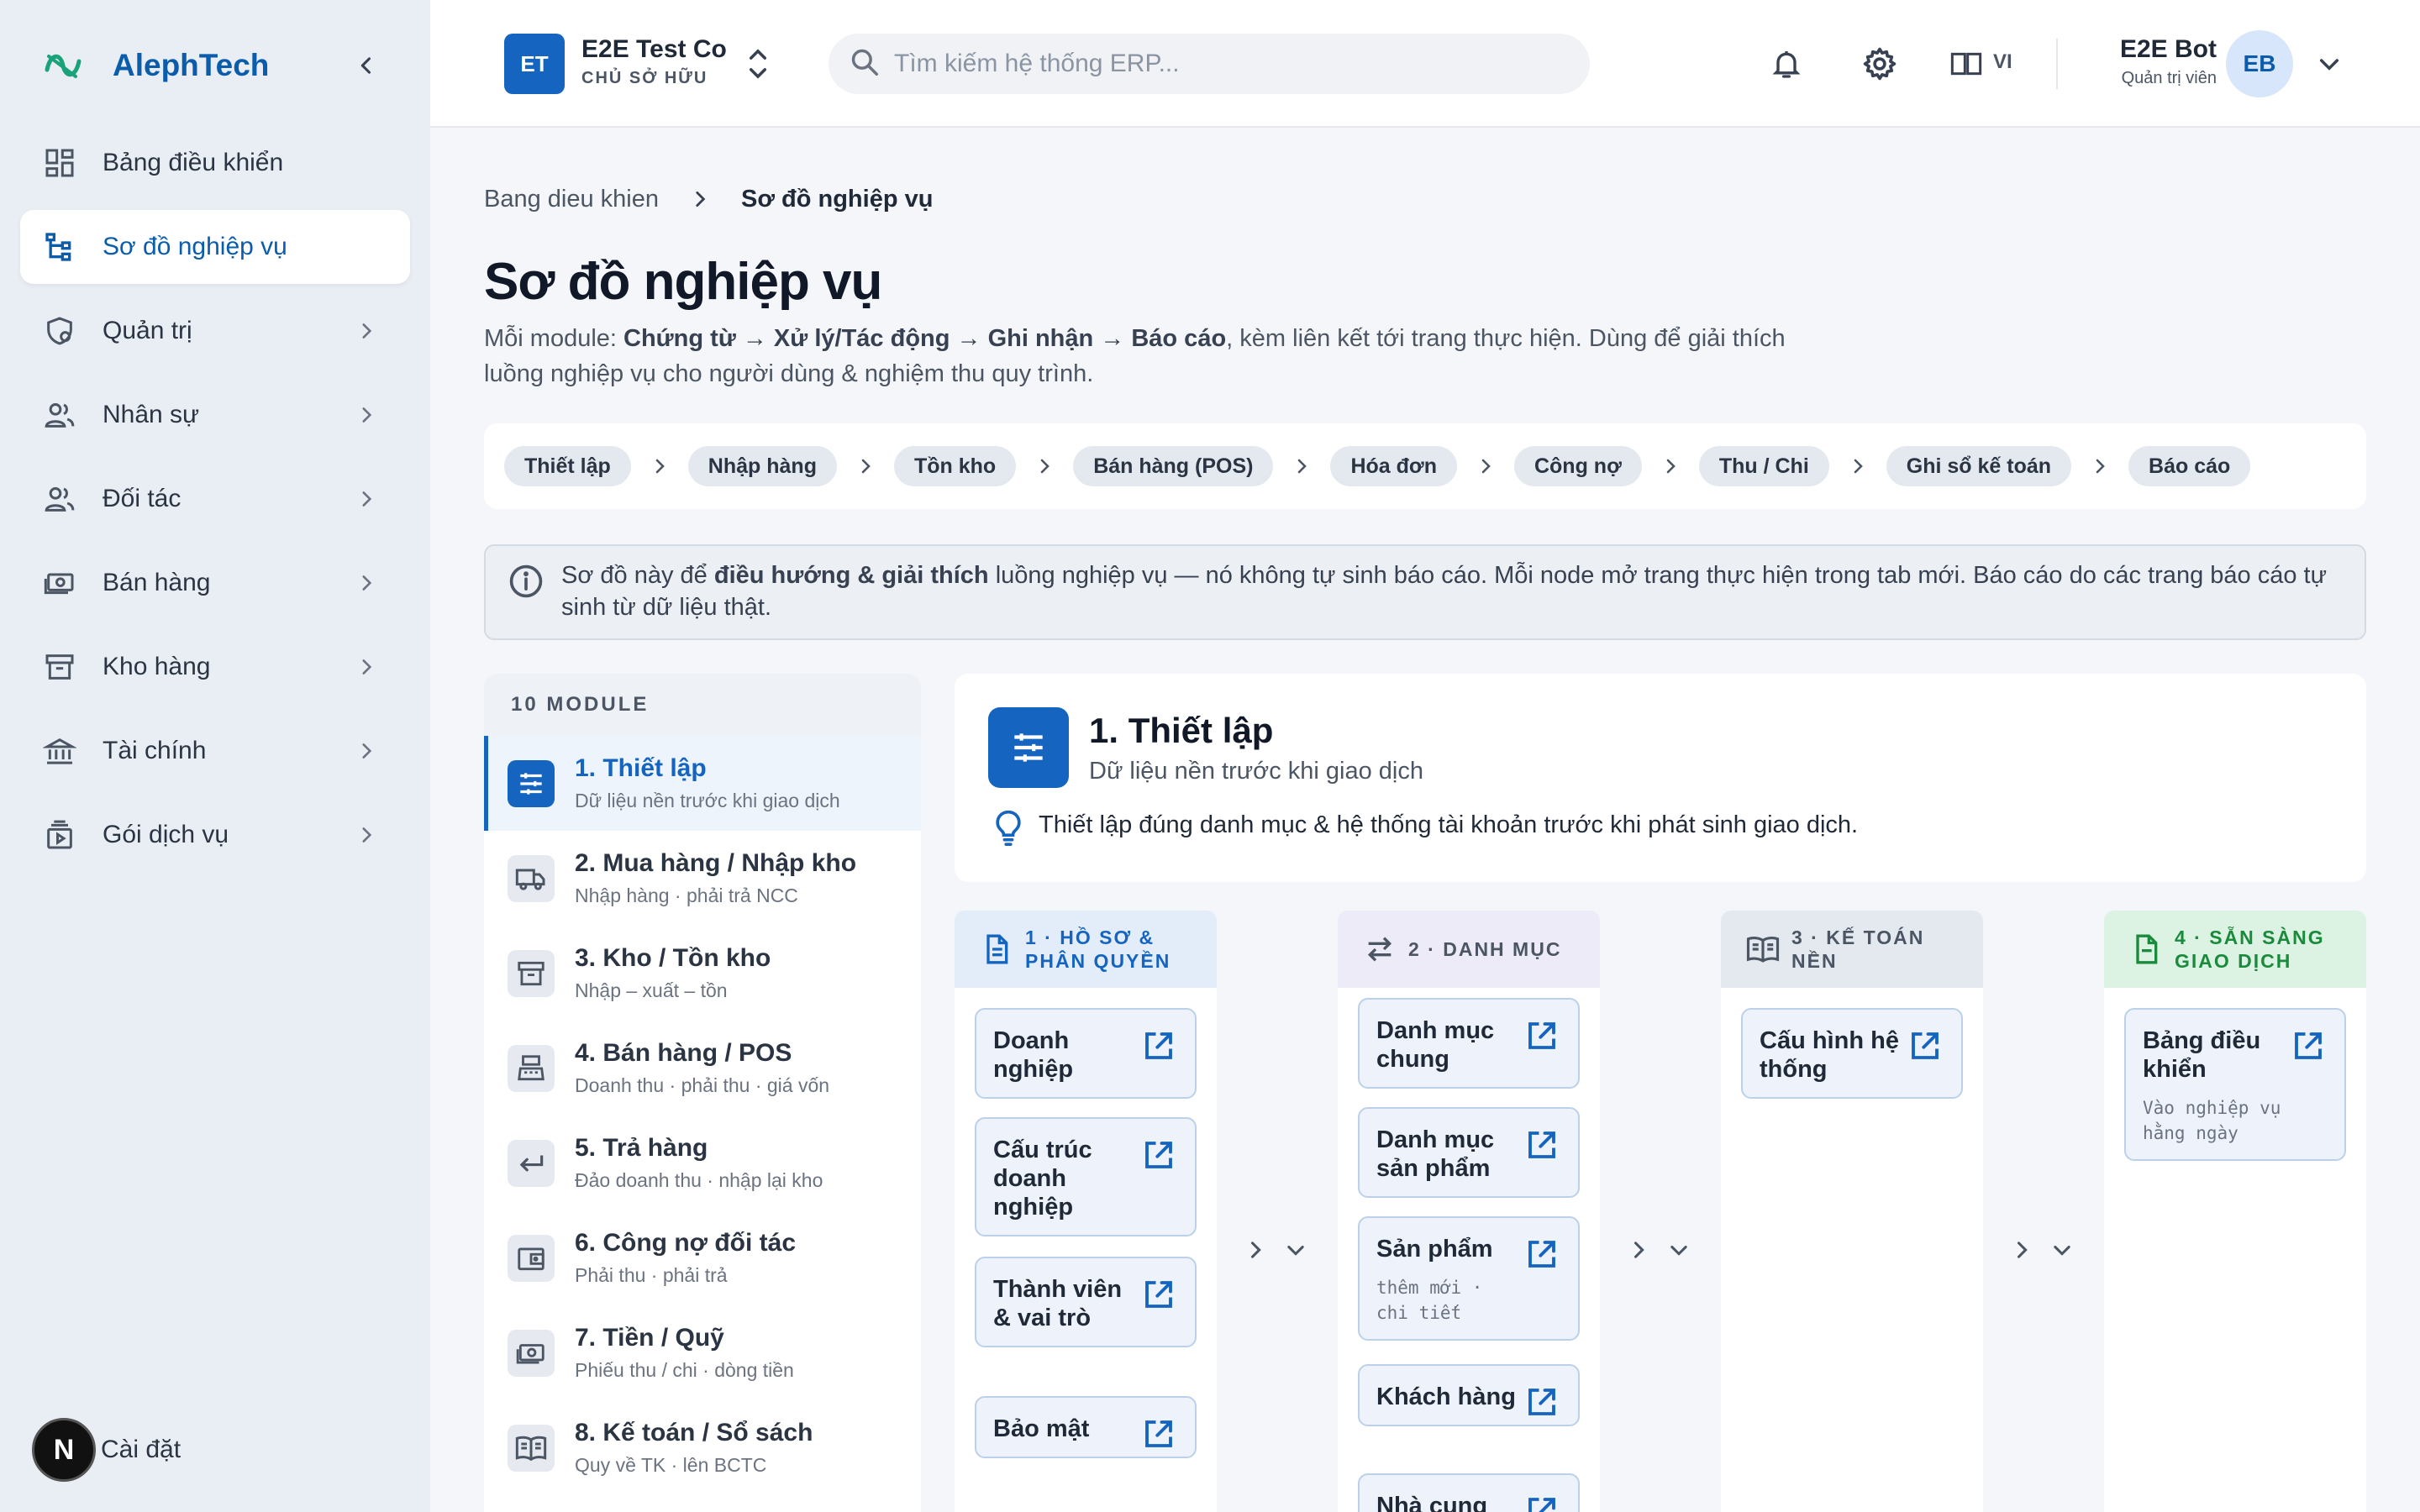 The image size is (2420, 1512). What do you see at coordinates (215, 331) in the screenshot?
I see `sidebar-item-admin: Quản trị` at bounding box center [215, 331].